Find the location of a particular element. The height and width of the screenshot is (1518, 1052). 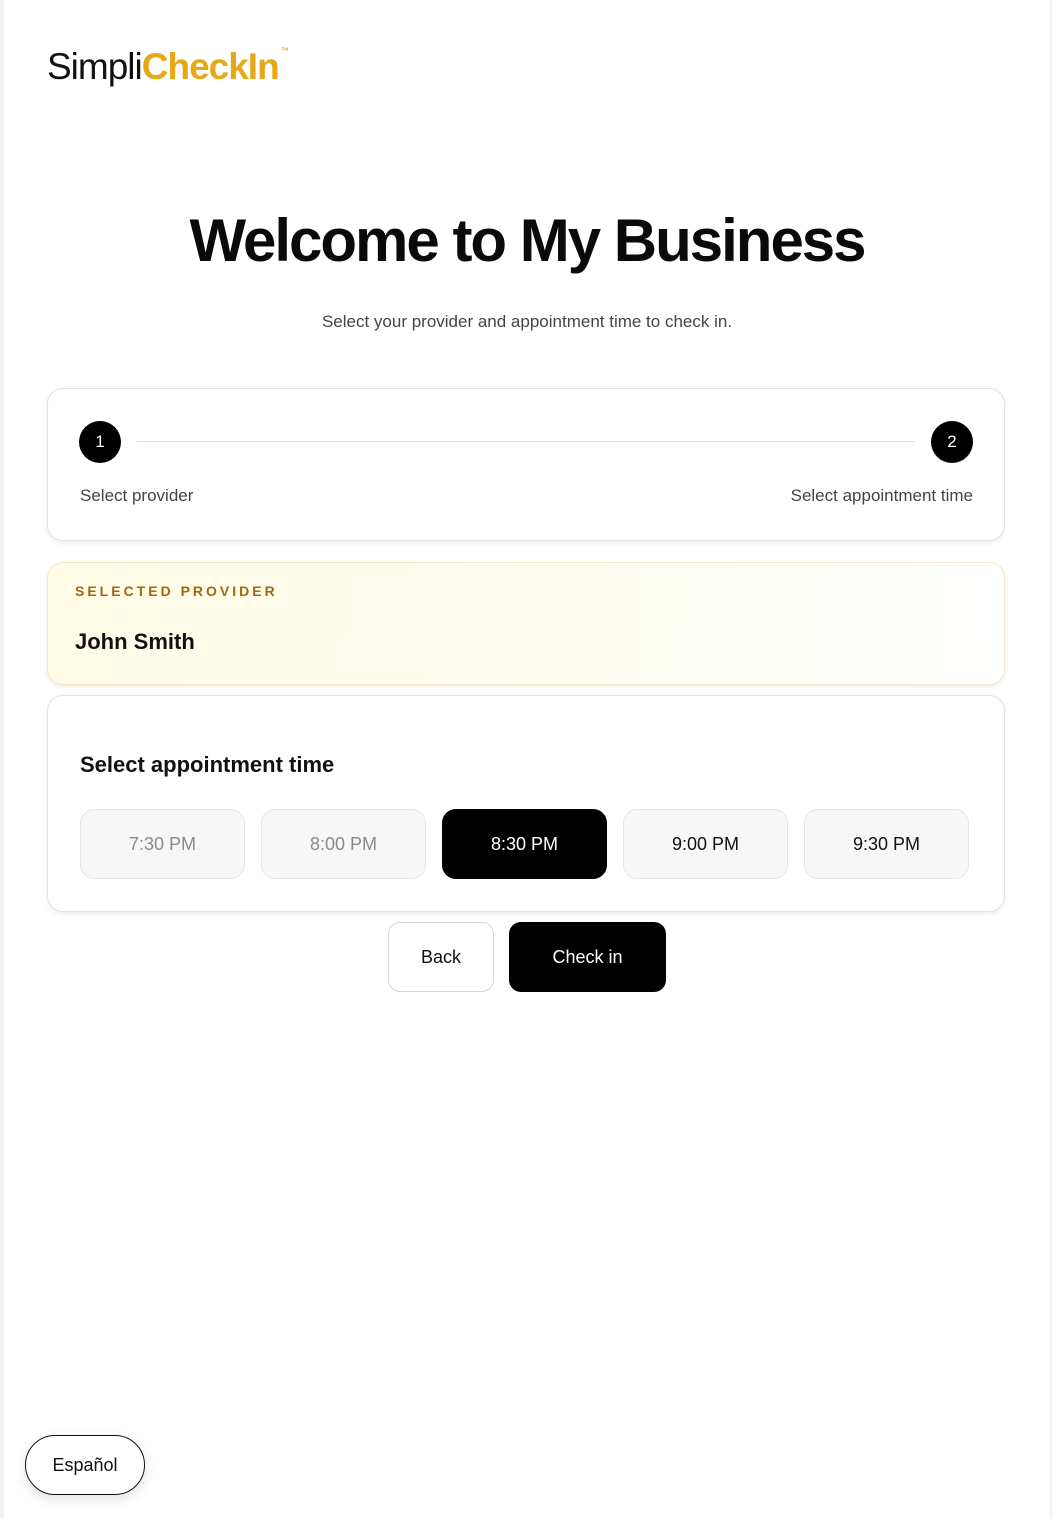

time-slot-900pm: 9:00 PM is located at coordinates (705, 844).